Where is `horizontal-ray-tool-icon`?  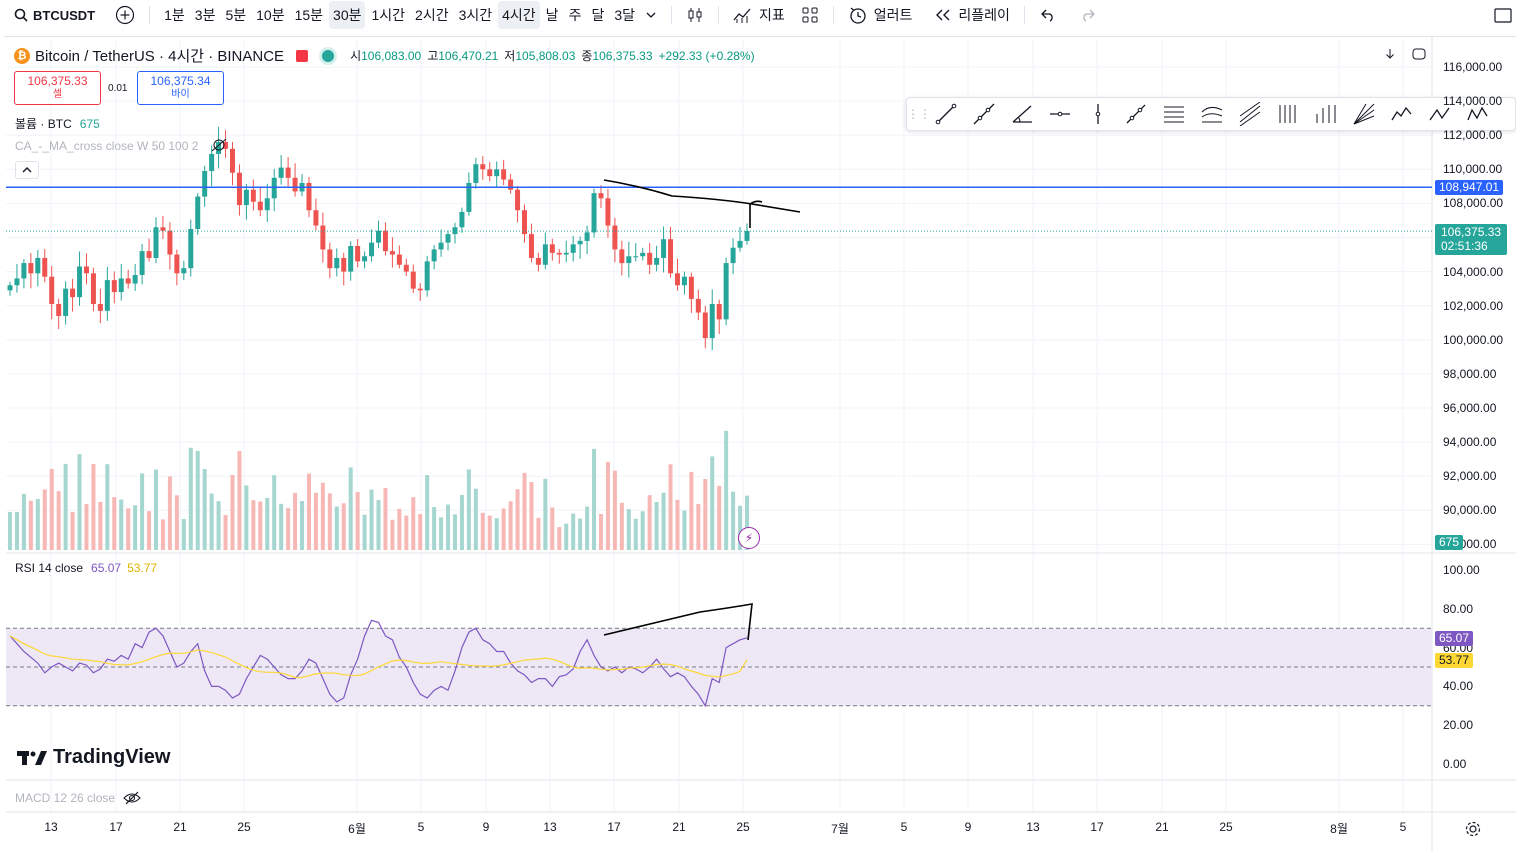
horizontal-ray-tool-icon is located at coordinates (1060, 114).